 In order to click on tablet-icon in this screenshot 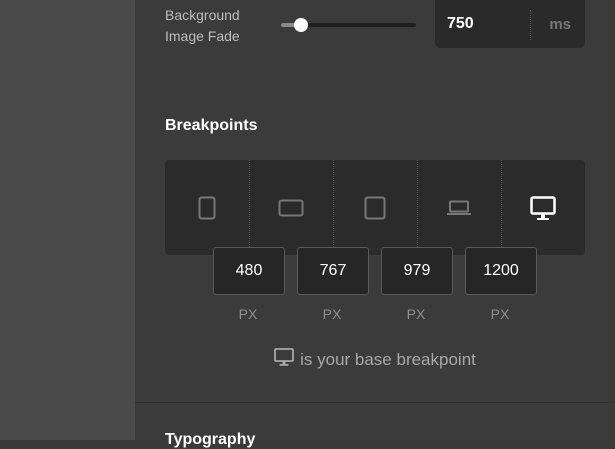, I will do `click(375, 210)`.